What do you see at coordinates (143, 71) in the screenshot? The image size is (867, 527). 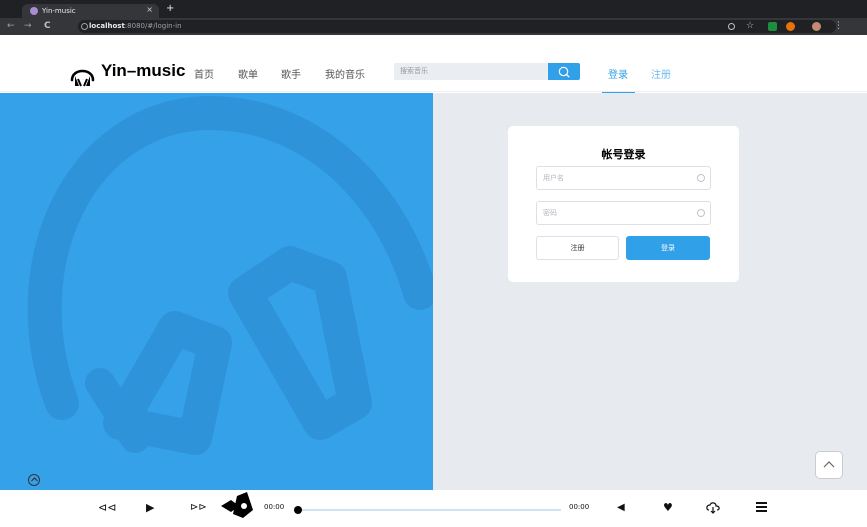 I see `site-logo-text: Yin–music` at bounding box center [143, 71].